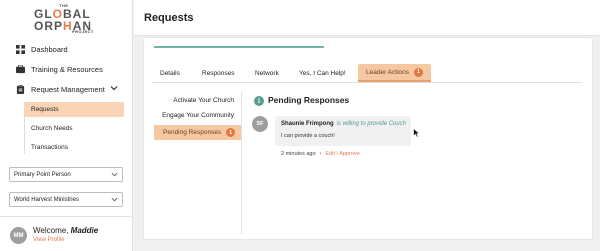  Describe the element at coordinates (67, 69) in the screenshot. I see `sidebar-item-label: Training & Resources` at that location.